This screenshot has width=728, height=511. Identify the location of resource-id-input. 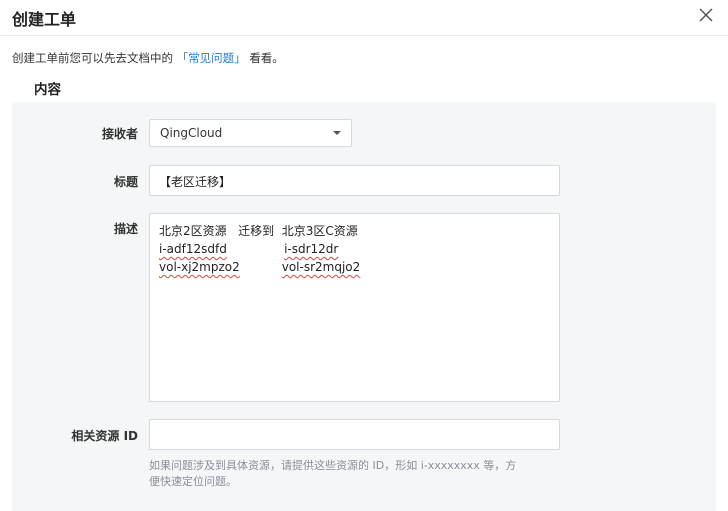
(354, 434).